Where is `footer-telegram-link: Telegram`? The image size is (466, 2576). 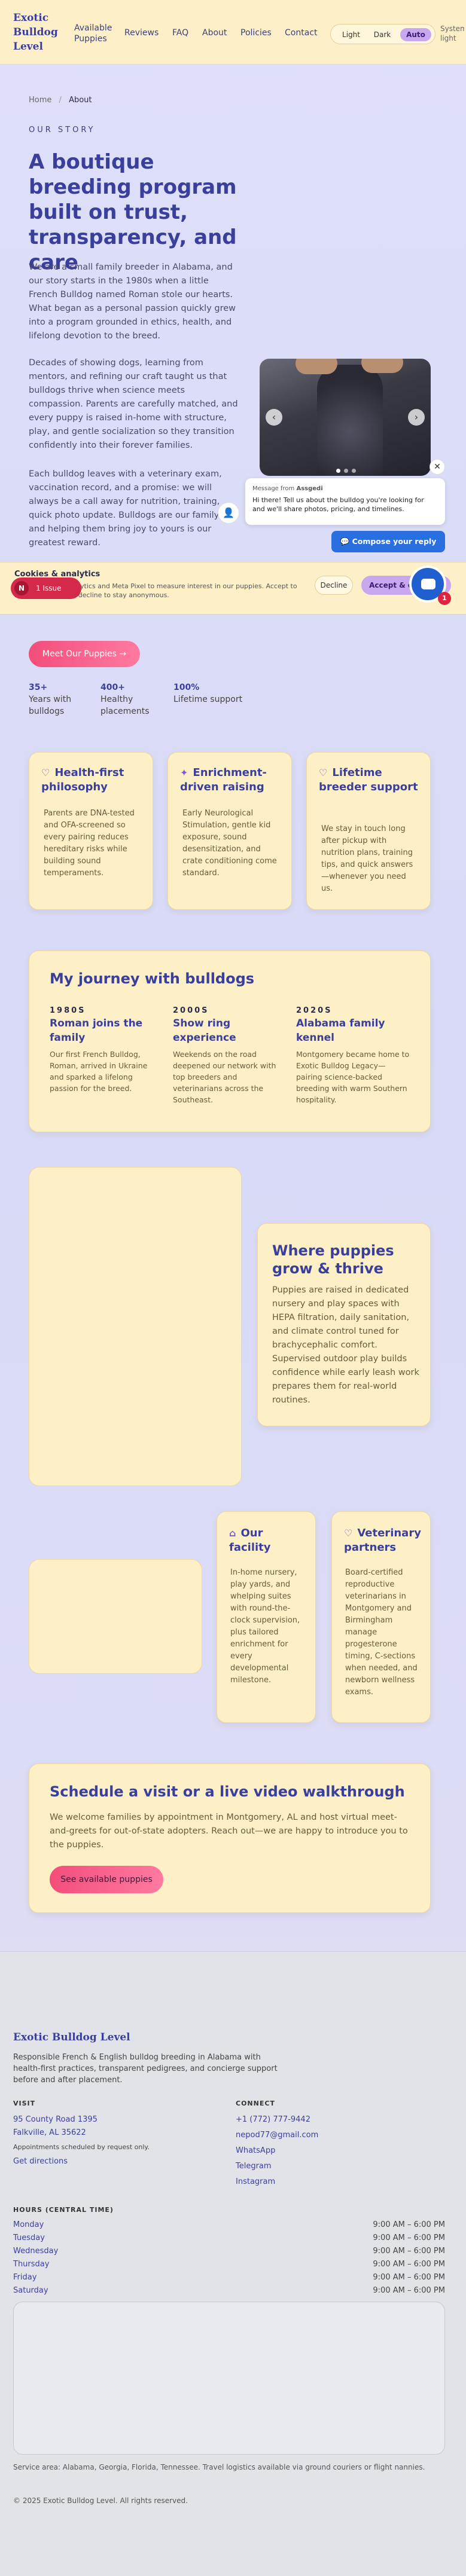
footer-telegram-link: Telegram is located at coordinates (254, 2167).